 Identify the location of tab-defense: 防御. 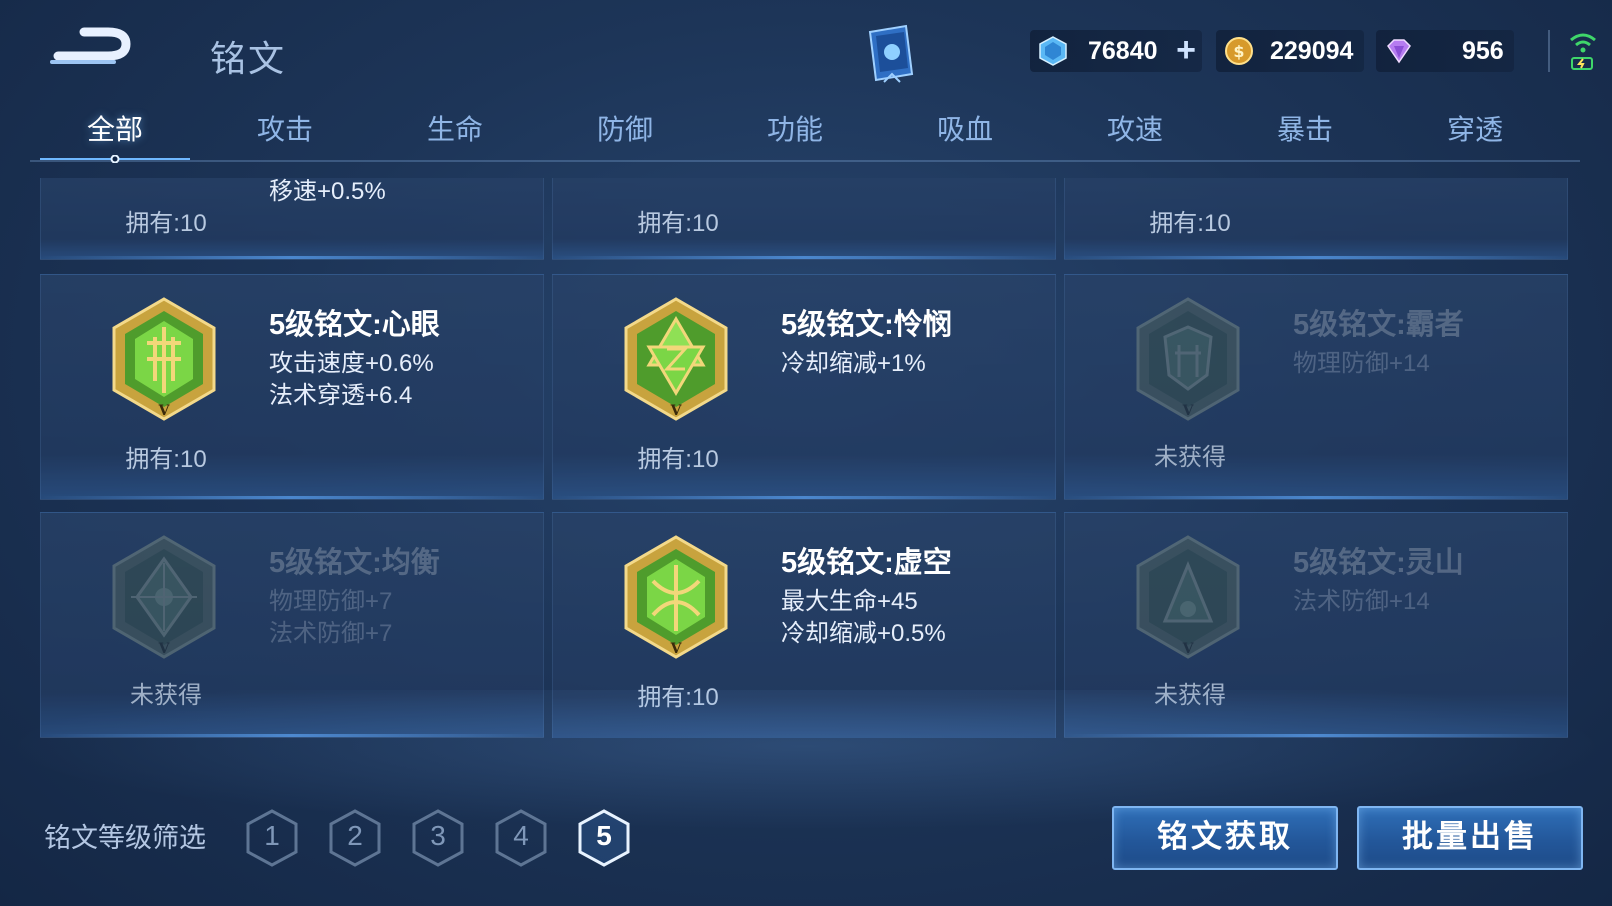
(625, 128).